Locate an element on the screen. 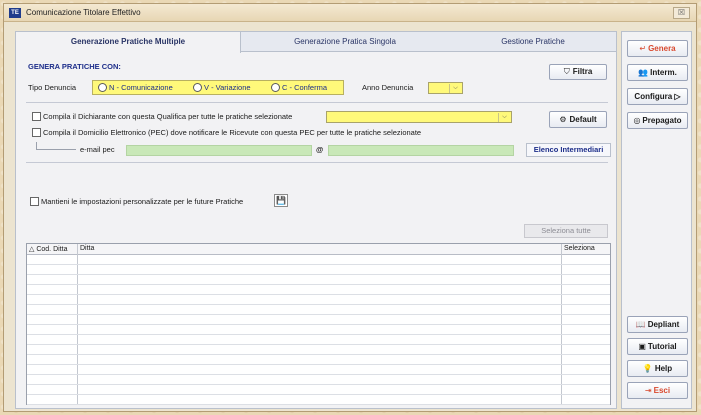 Image resolution: width=701 pixels, height=415 pixels. enter-arrow-icon: ↵ is located at coordinates (643, 48).